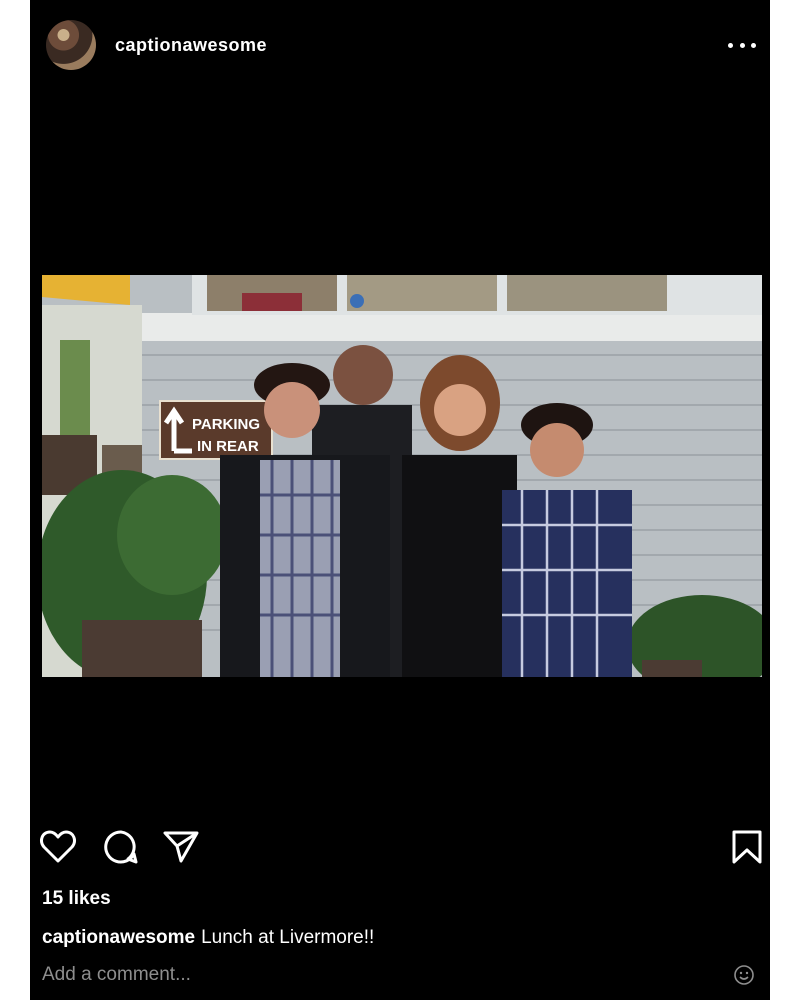 This screenshot has height=1000, width=800. I want to click on sign-text-line1: PARKING, so click(226, 424).